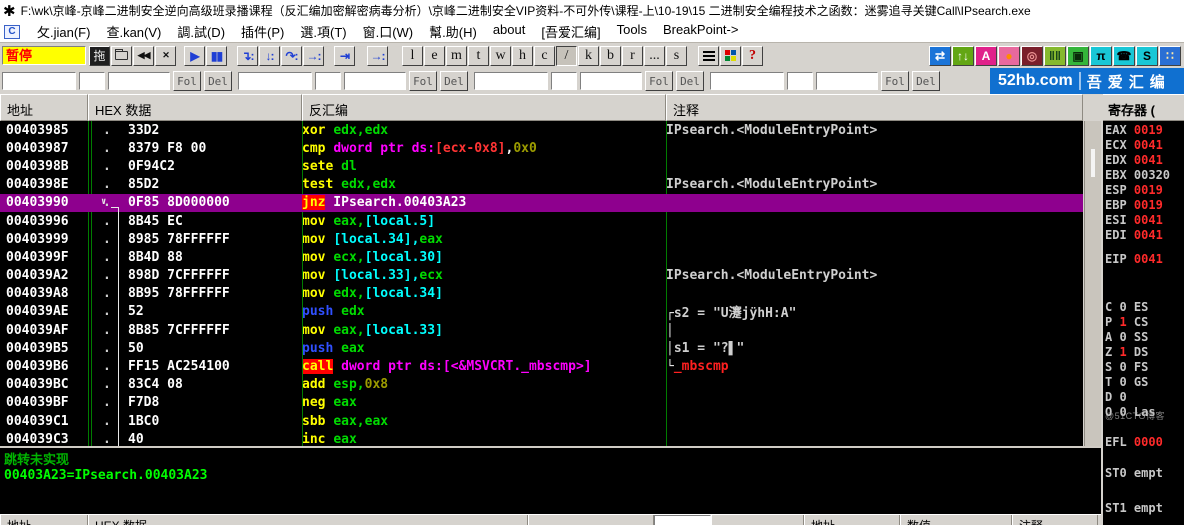 This screenshot has width=1184, height=525. Describe the element at coordinates (1144, 160) in the screenshot. I see `register-row: EDX 0041` at that location.